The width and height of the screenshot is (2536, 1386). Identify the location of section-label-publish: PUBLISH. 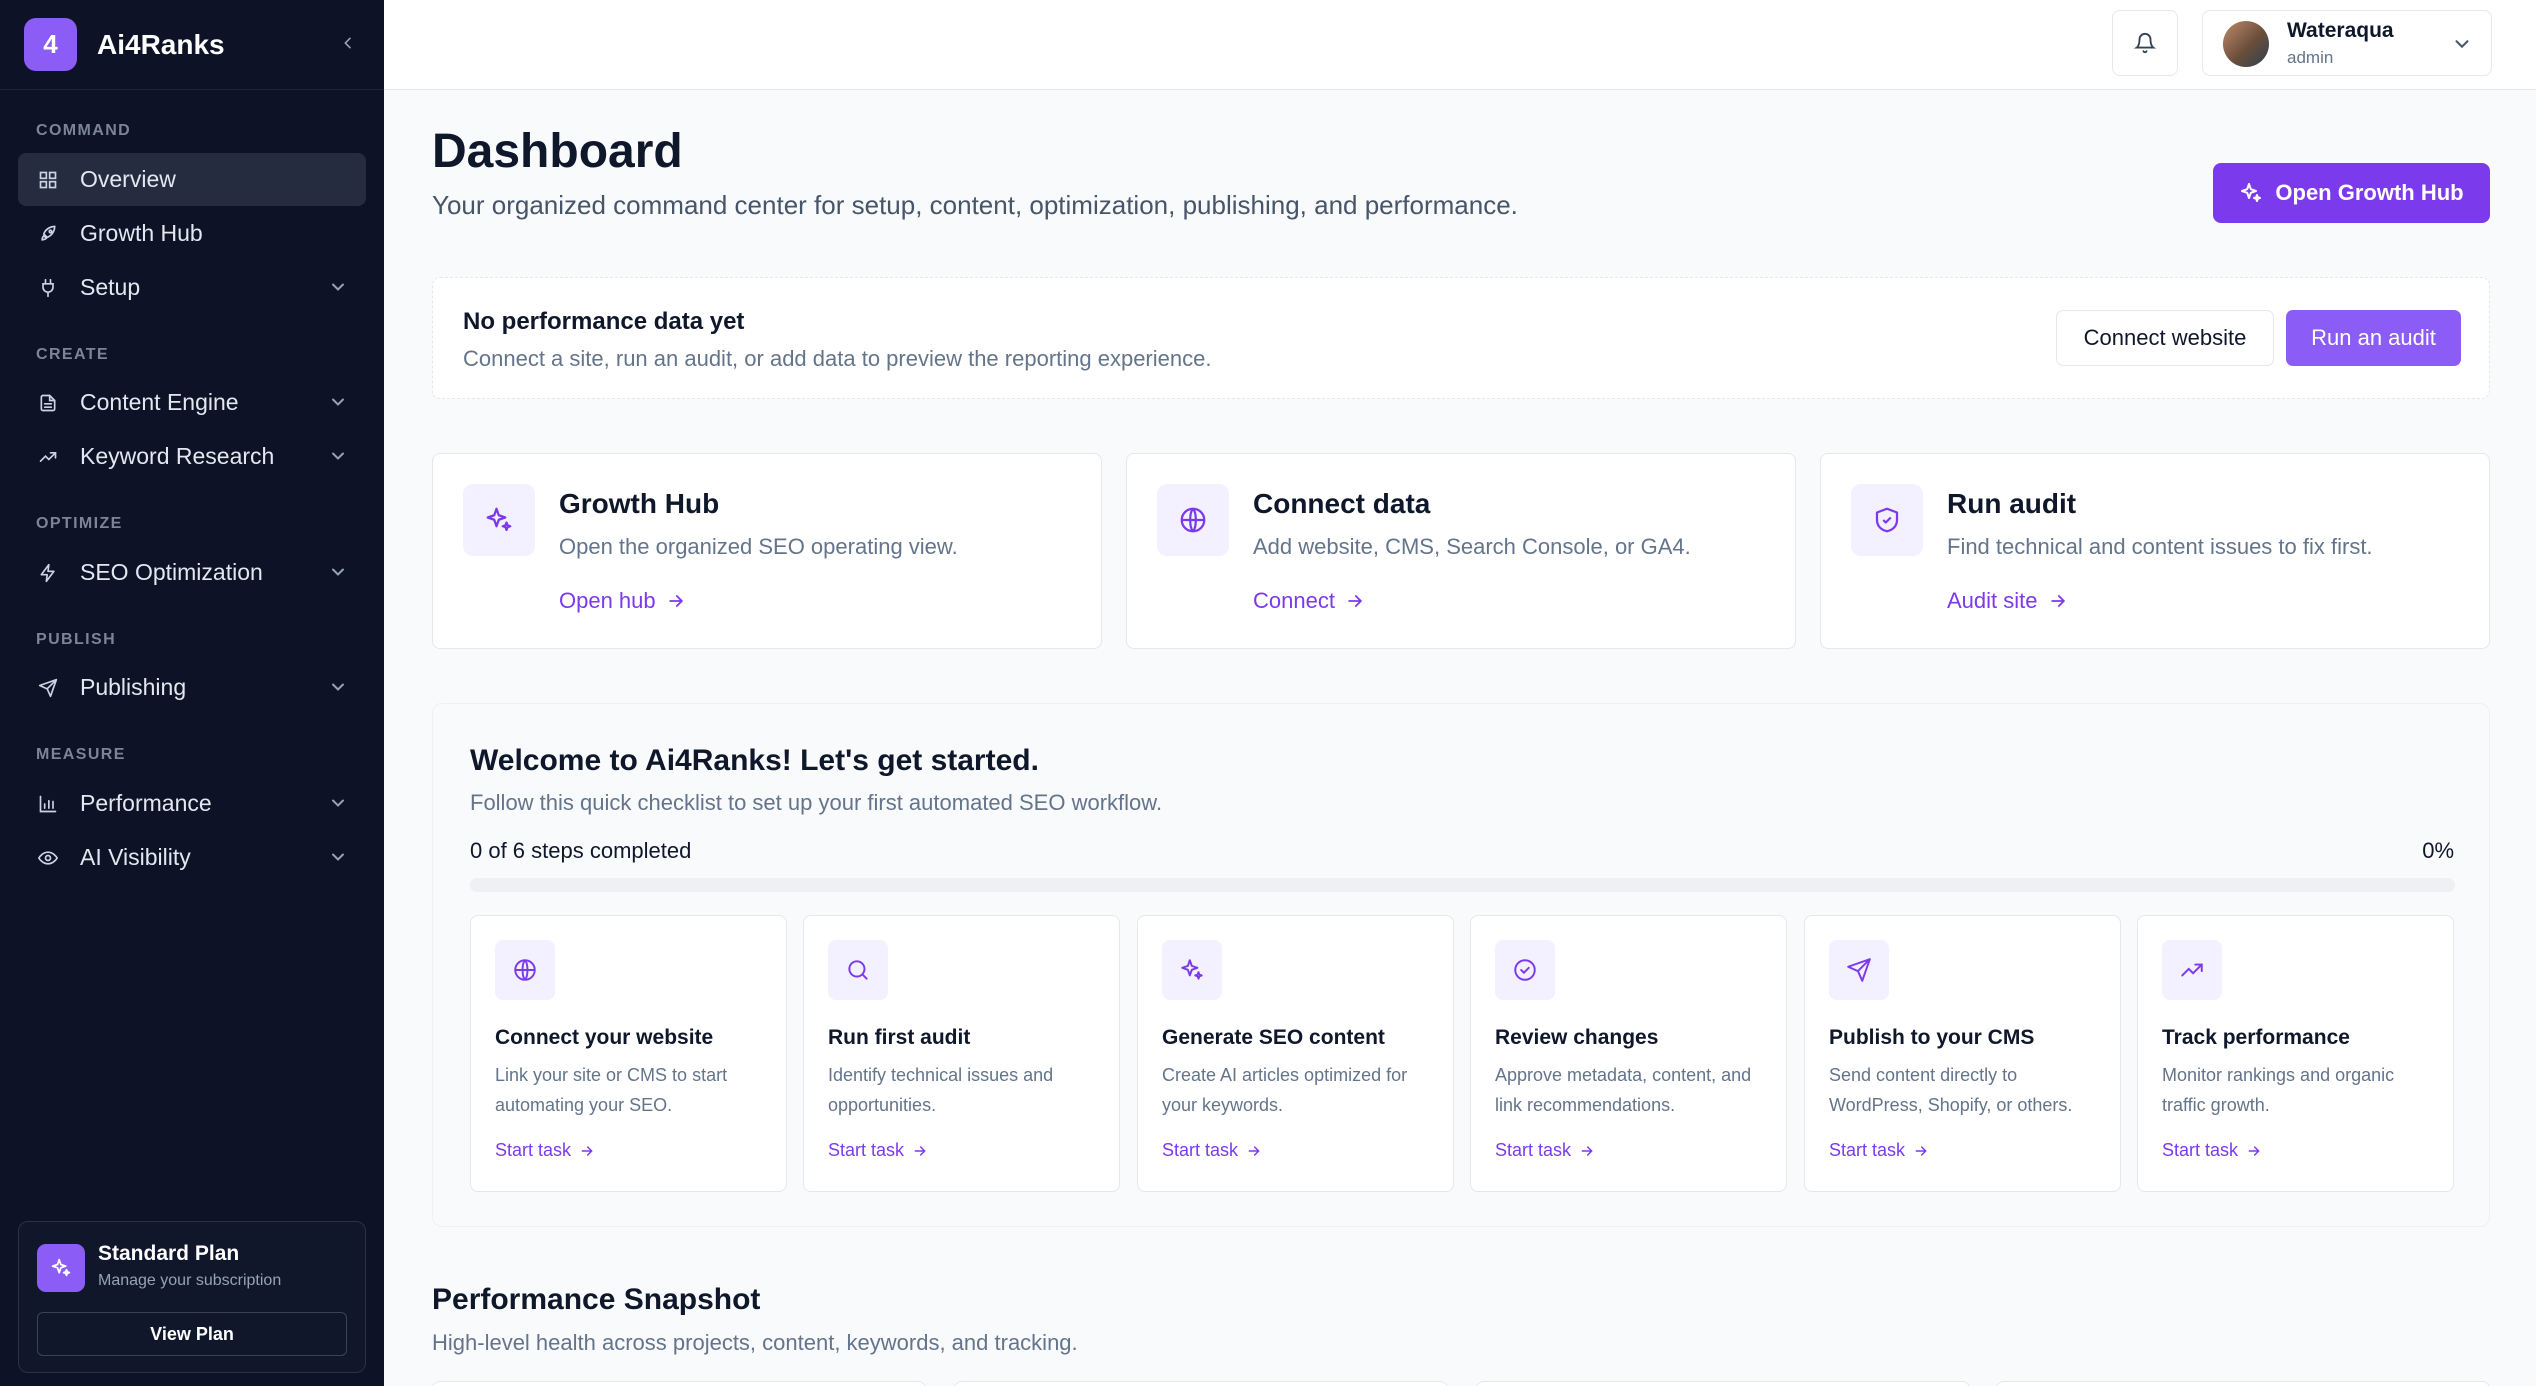
(76, 639).